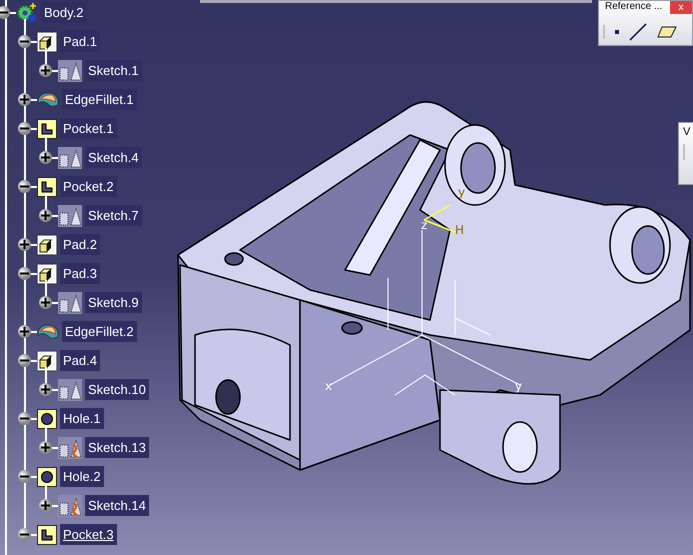 The width and height of the screenshot is (693, 555). What do you see at coordinates (681, 7) in the screenshot?
I see `close-button: x` at bounding box center [681, 7].